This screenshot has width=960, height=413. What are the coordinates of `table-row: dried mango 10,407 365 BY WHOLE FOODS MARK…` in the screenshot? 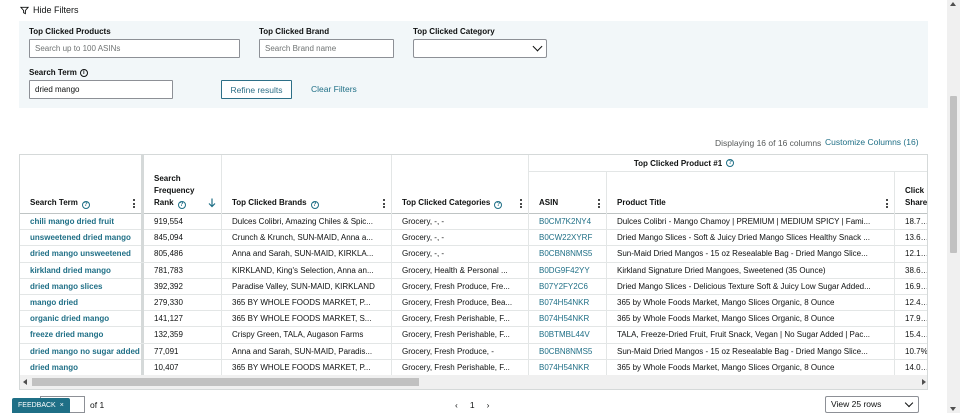 It's located at (473, 368).